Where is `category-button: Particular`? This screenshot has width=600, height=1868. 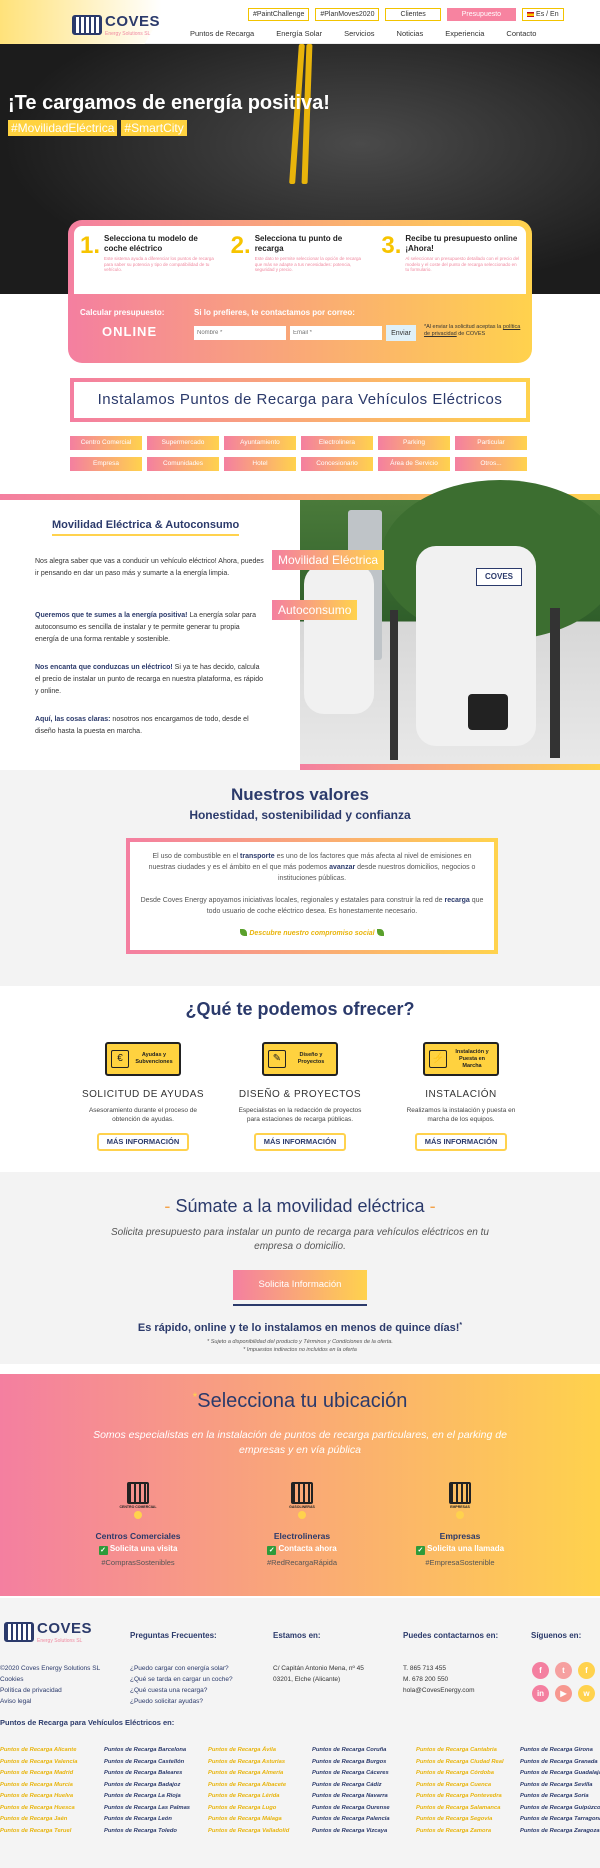 category-button: Particular is located at coordinates (491, 443).